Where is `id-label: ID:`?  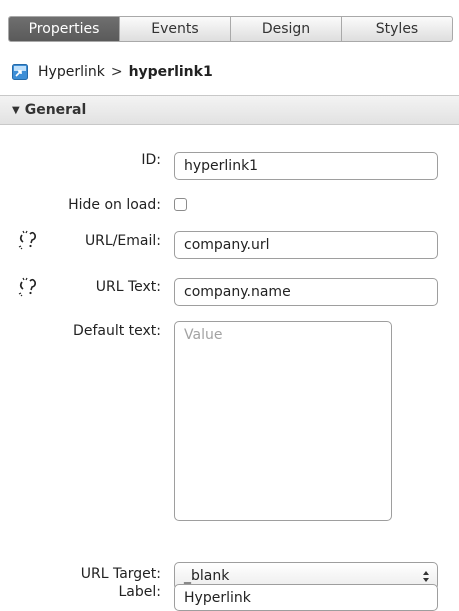
id-label: ID: is located at coordinates (151, 160).